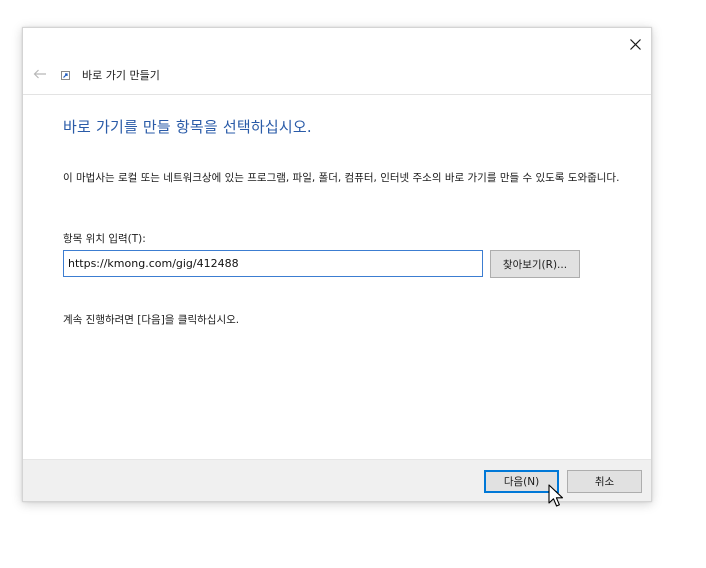  I want to click on location-label: 항목 위치 입력(T):, so click(104, 239).